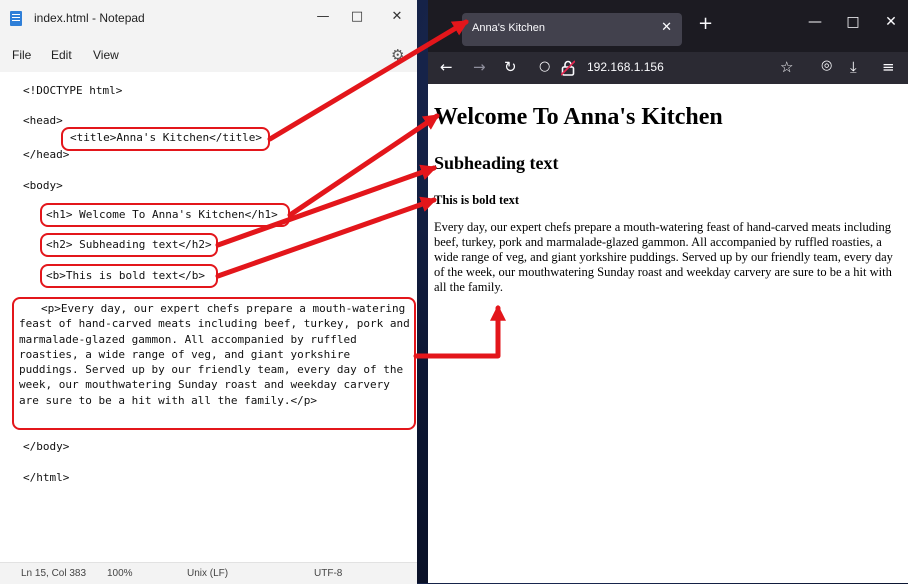  I want to click on menu-view: View, so click(106, 55).